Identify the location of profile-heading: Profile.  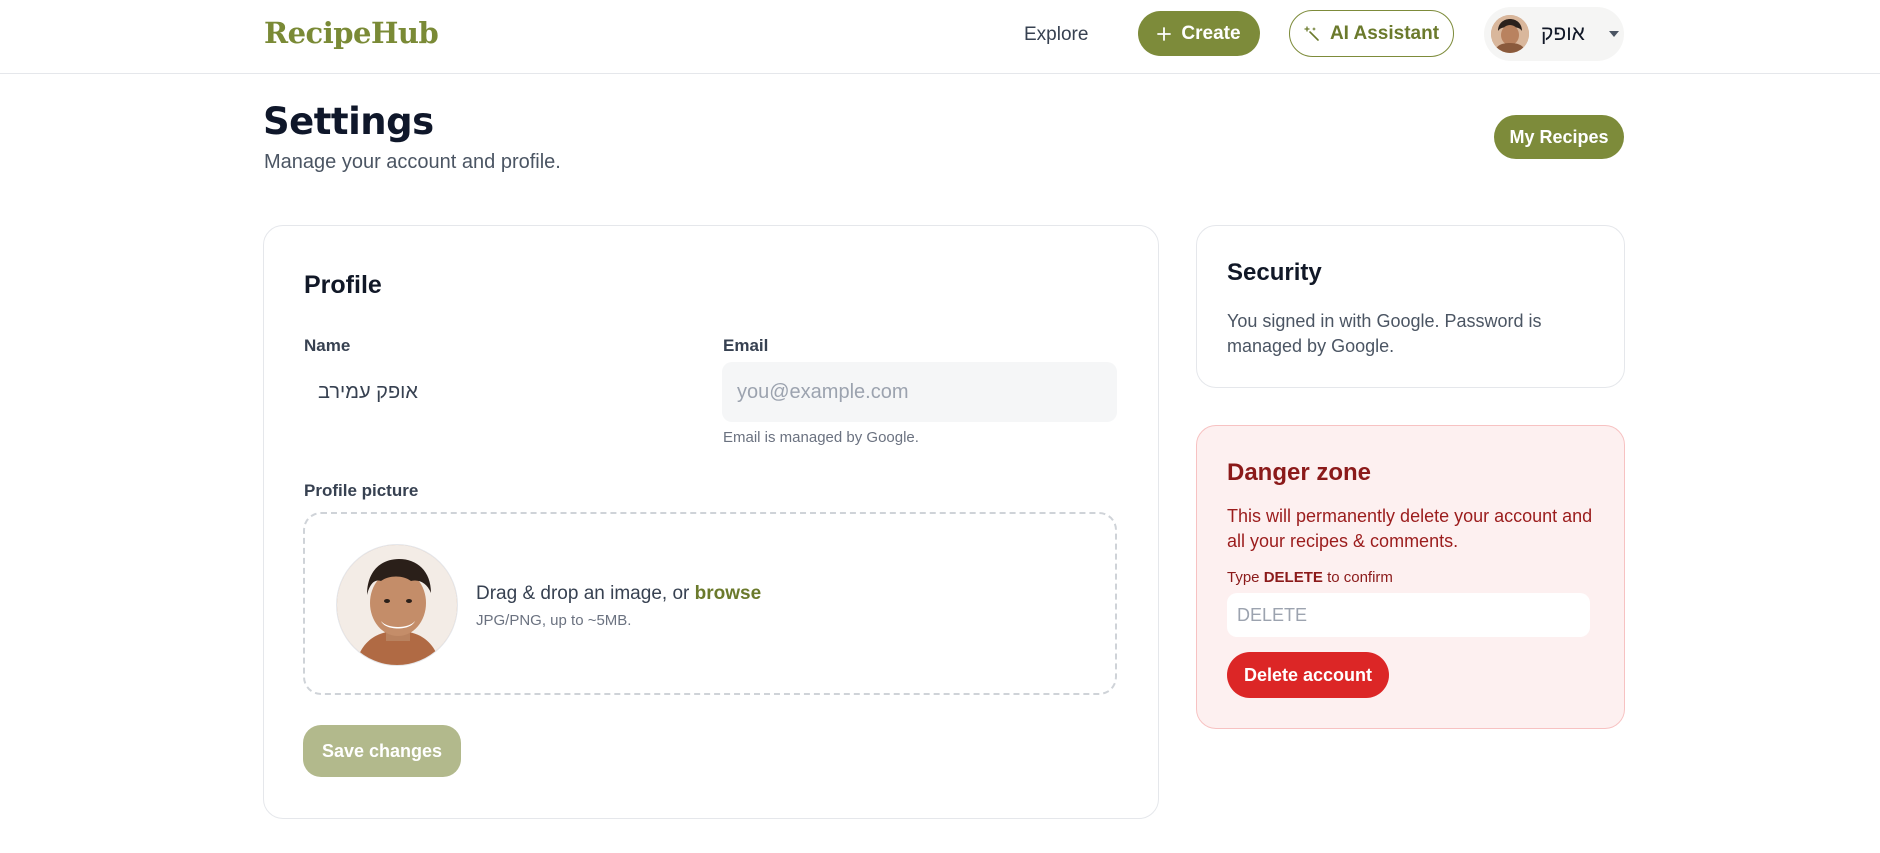
(343, 285).